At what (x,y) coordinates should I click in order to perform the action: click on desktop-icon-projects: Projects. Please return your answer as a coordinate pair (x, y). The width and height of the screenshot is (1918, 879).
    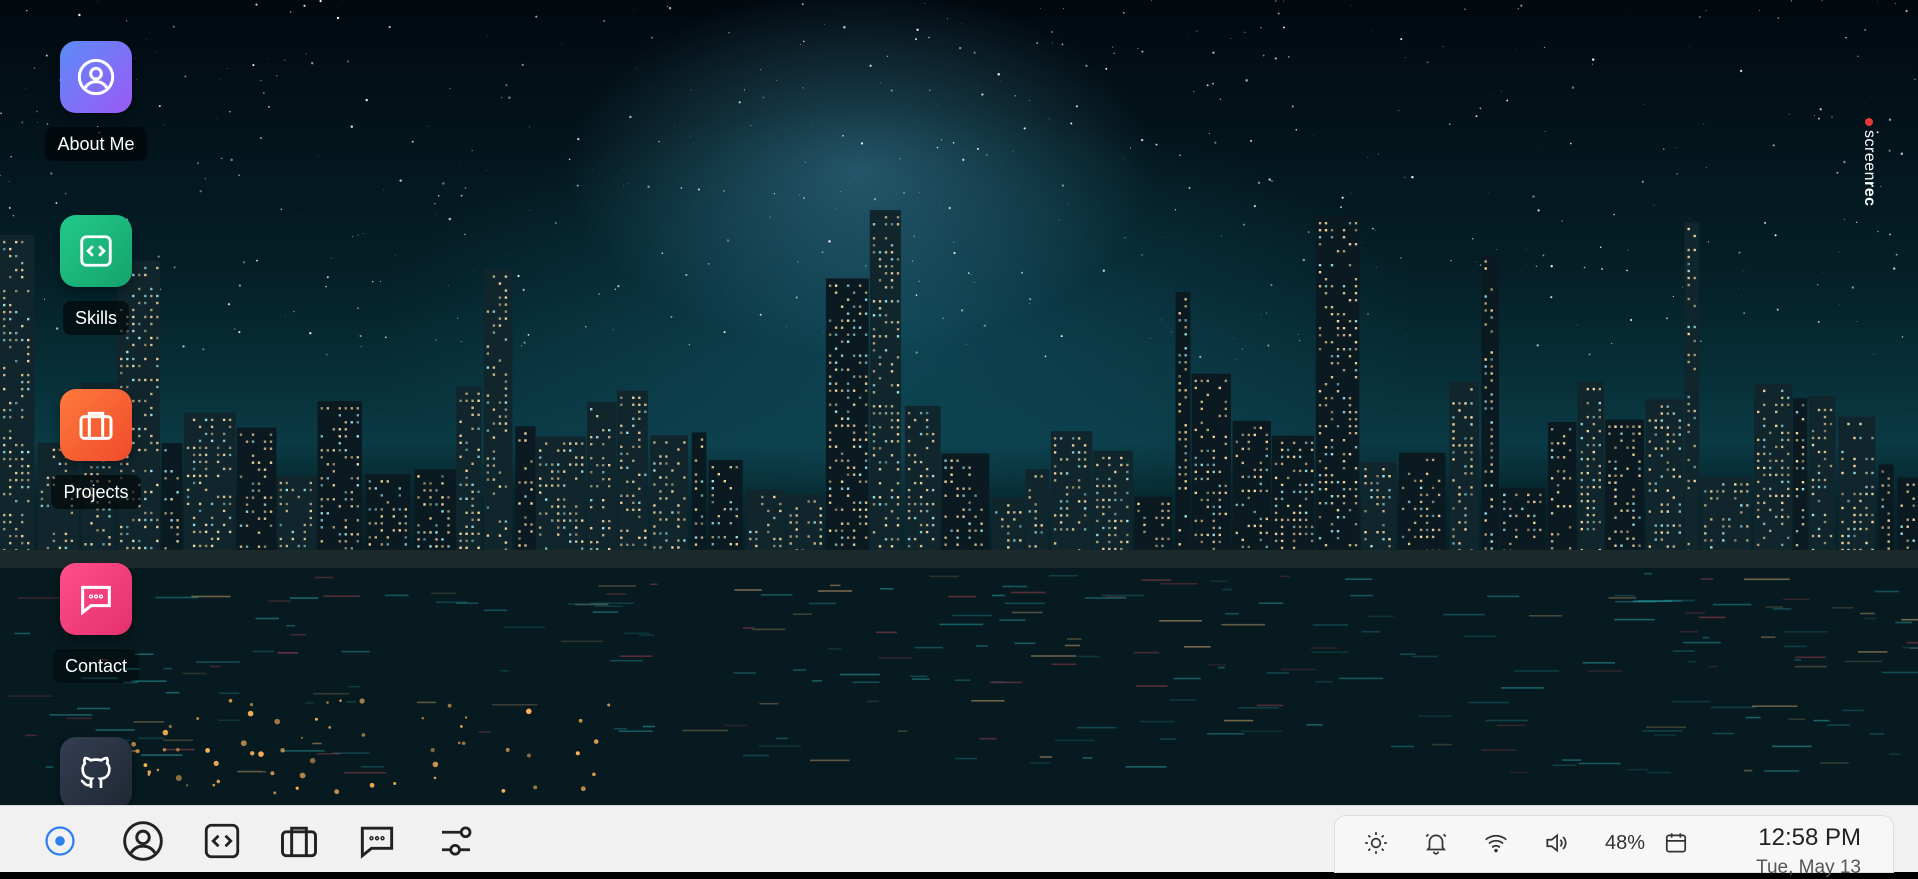
    Looking at the image, I should click on (96, 449).